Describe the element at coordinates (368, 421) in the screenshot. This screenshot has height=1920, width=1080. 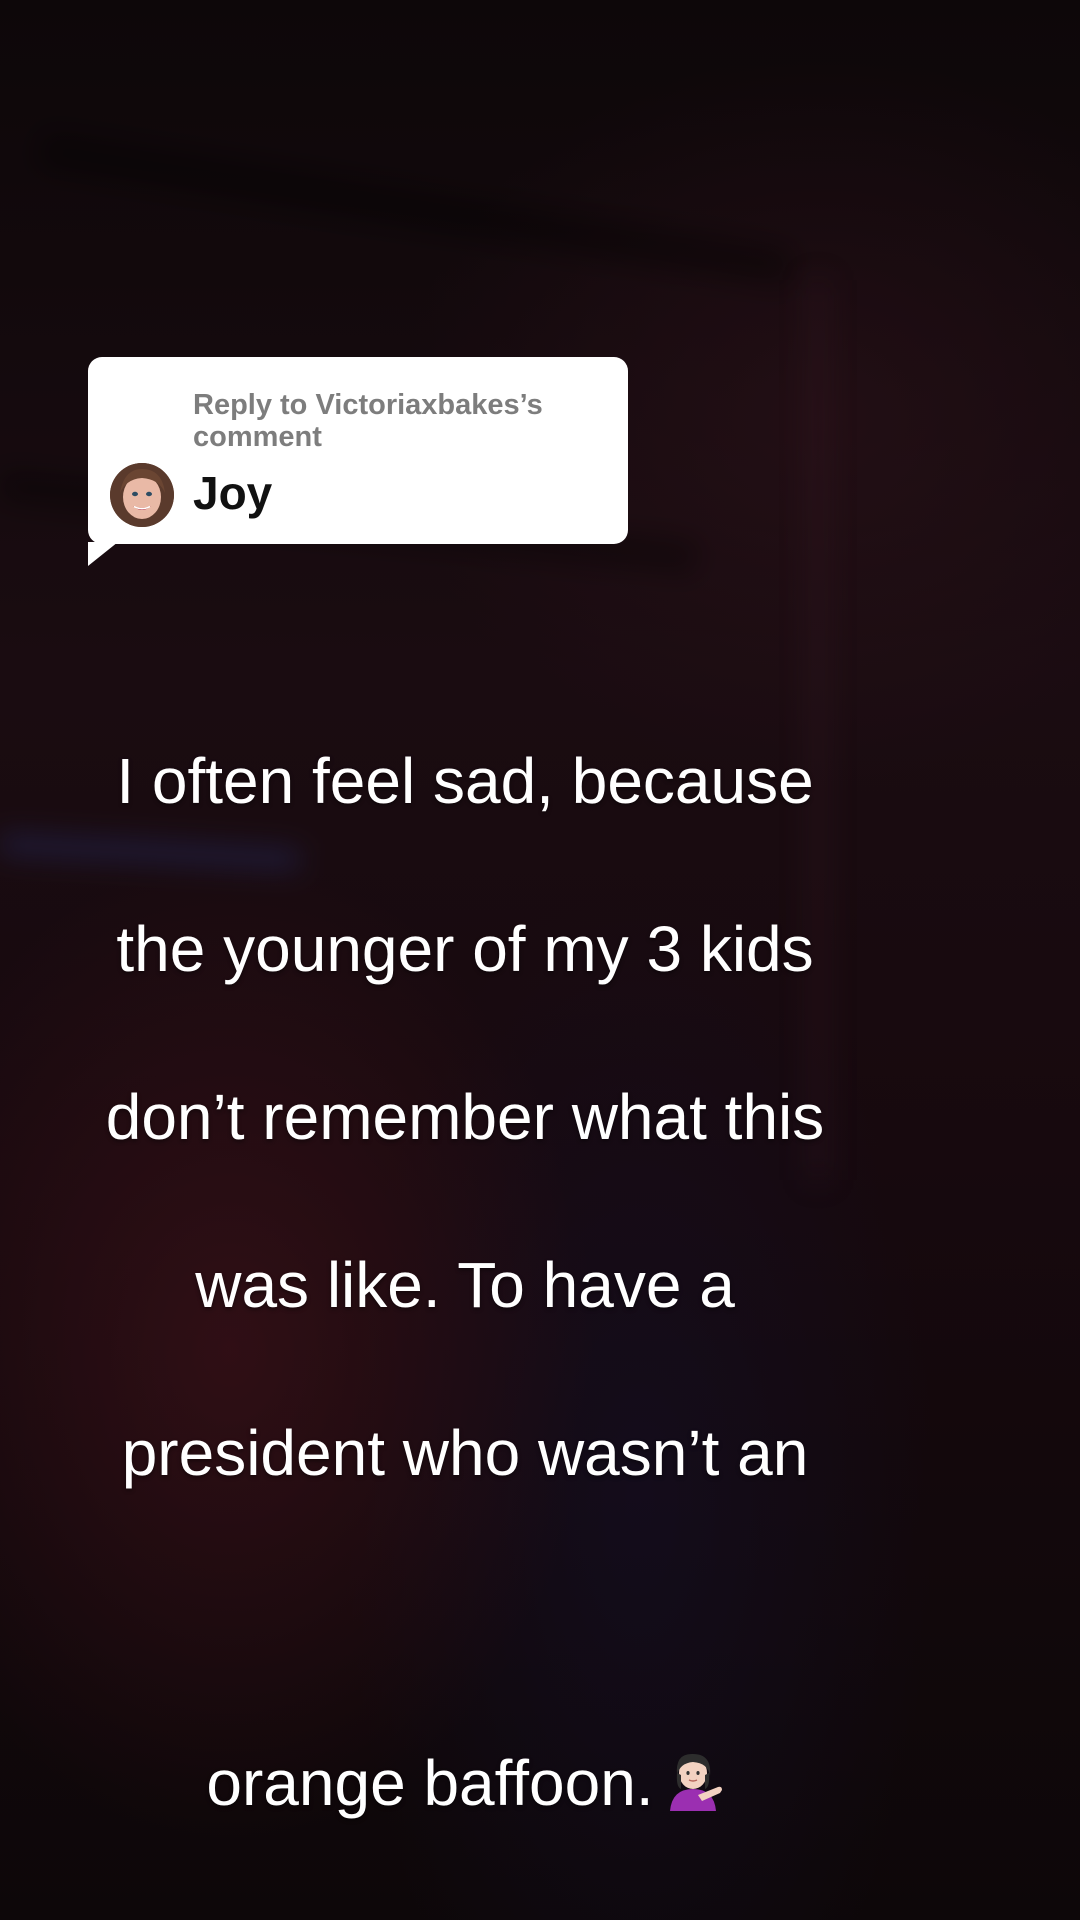
I see `reply-heading: Reply to Victoriaxbakes’s comment` at that location.